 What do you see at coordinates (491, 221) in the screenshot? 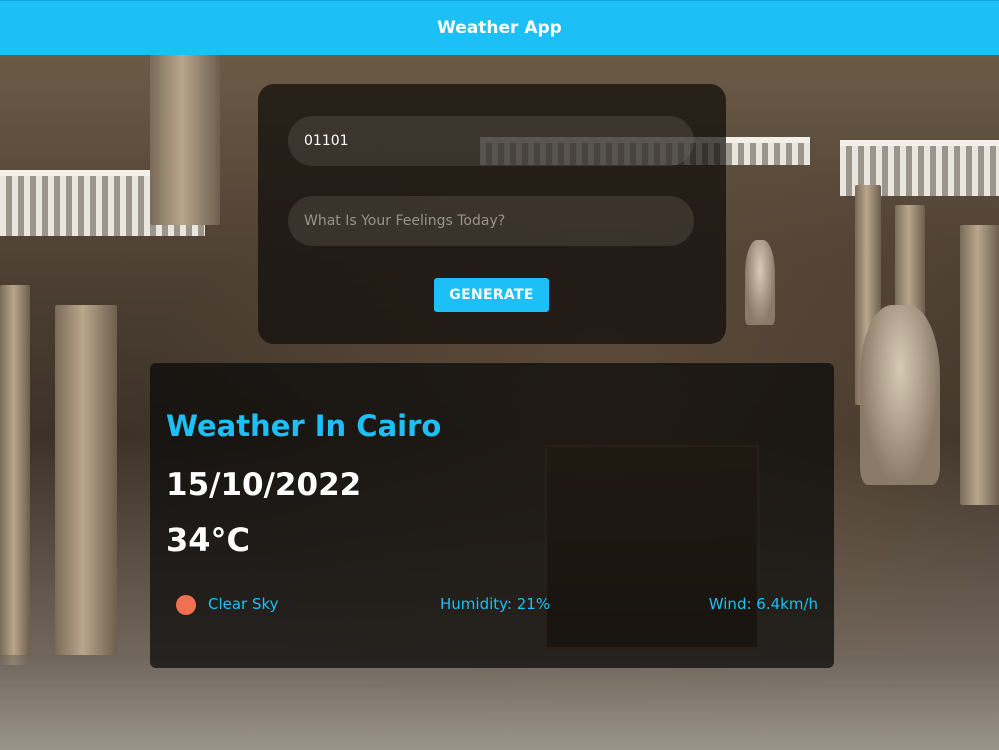
I see `feelings-input` at bounding box center [491, 221].